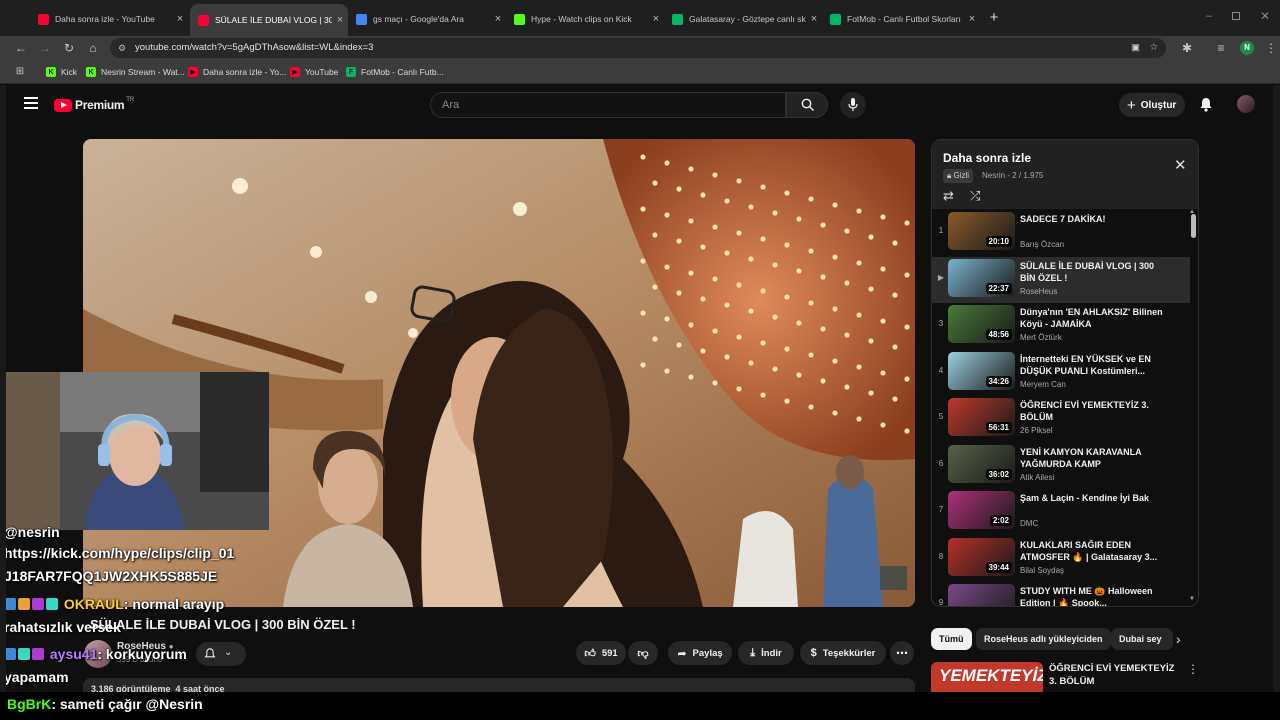 The height and width of the screenshot is (720, 1280). Describe the element at coordinates (643, 653) in the screenshot. I see `dislike-button: 👎︎` at that location.